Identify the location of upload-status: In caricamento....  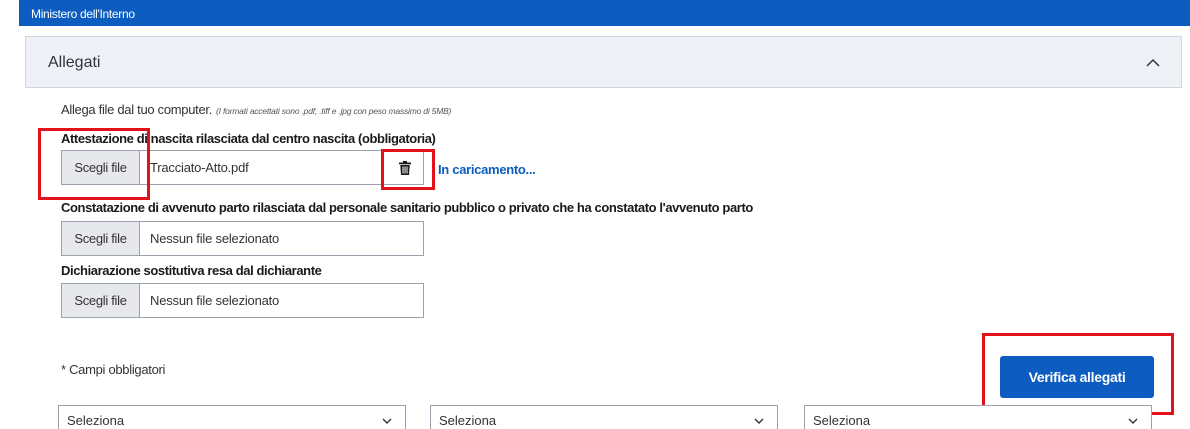
(487, 169).